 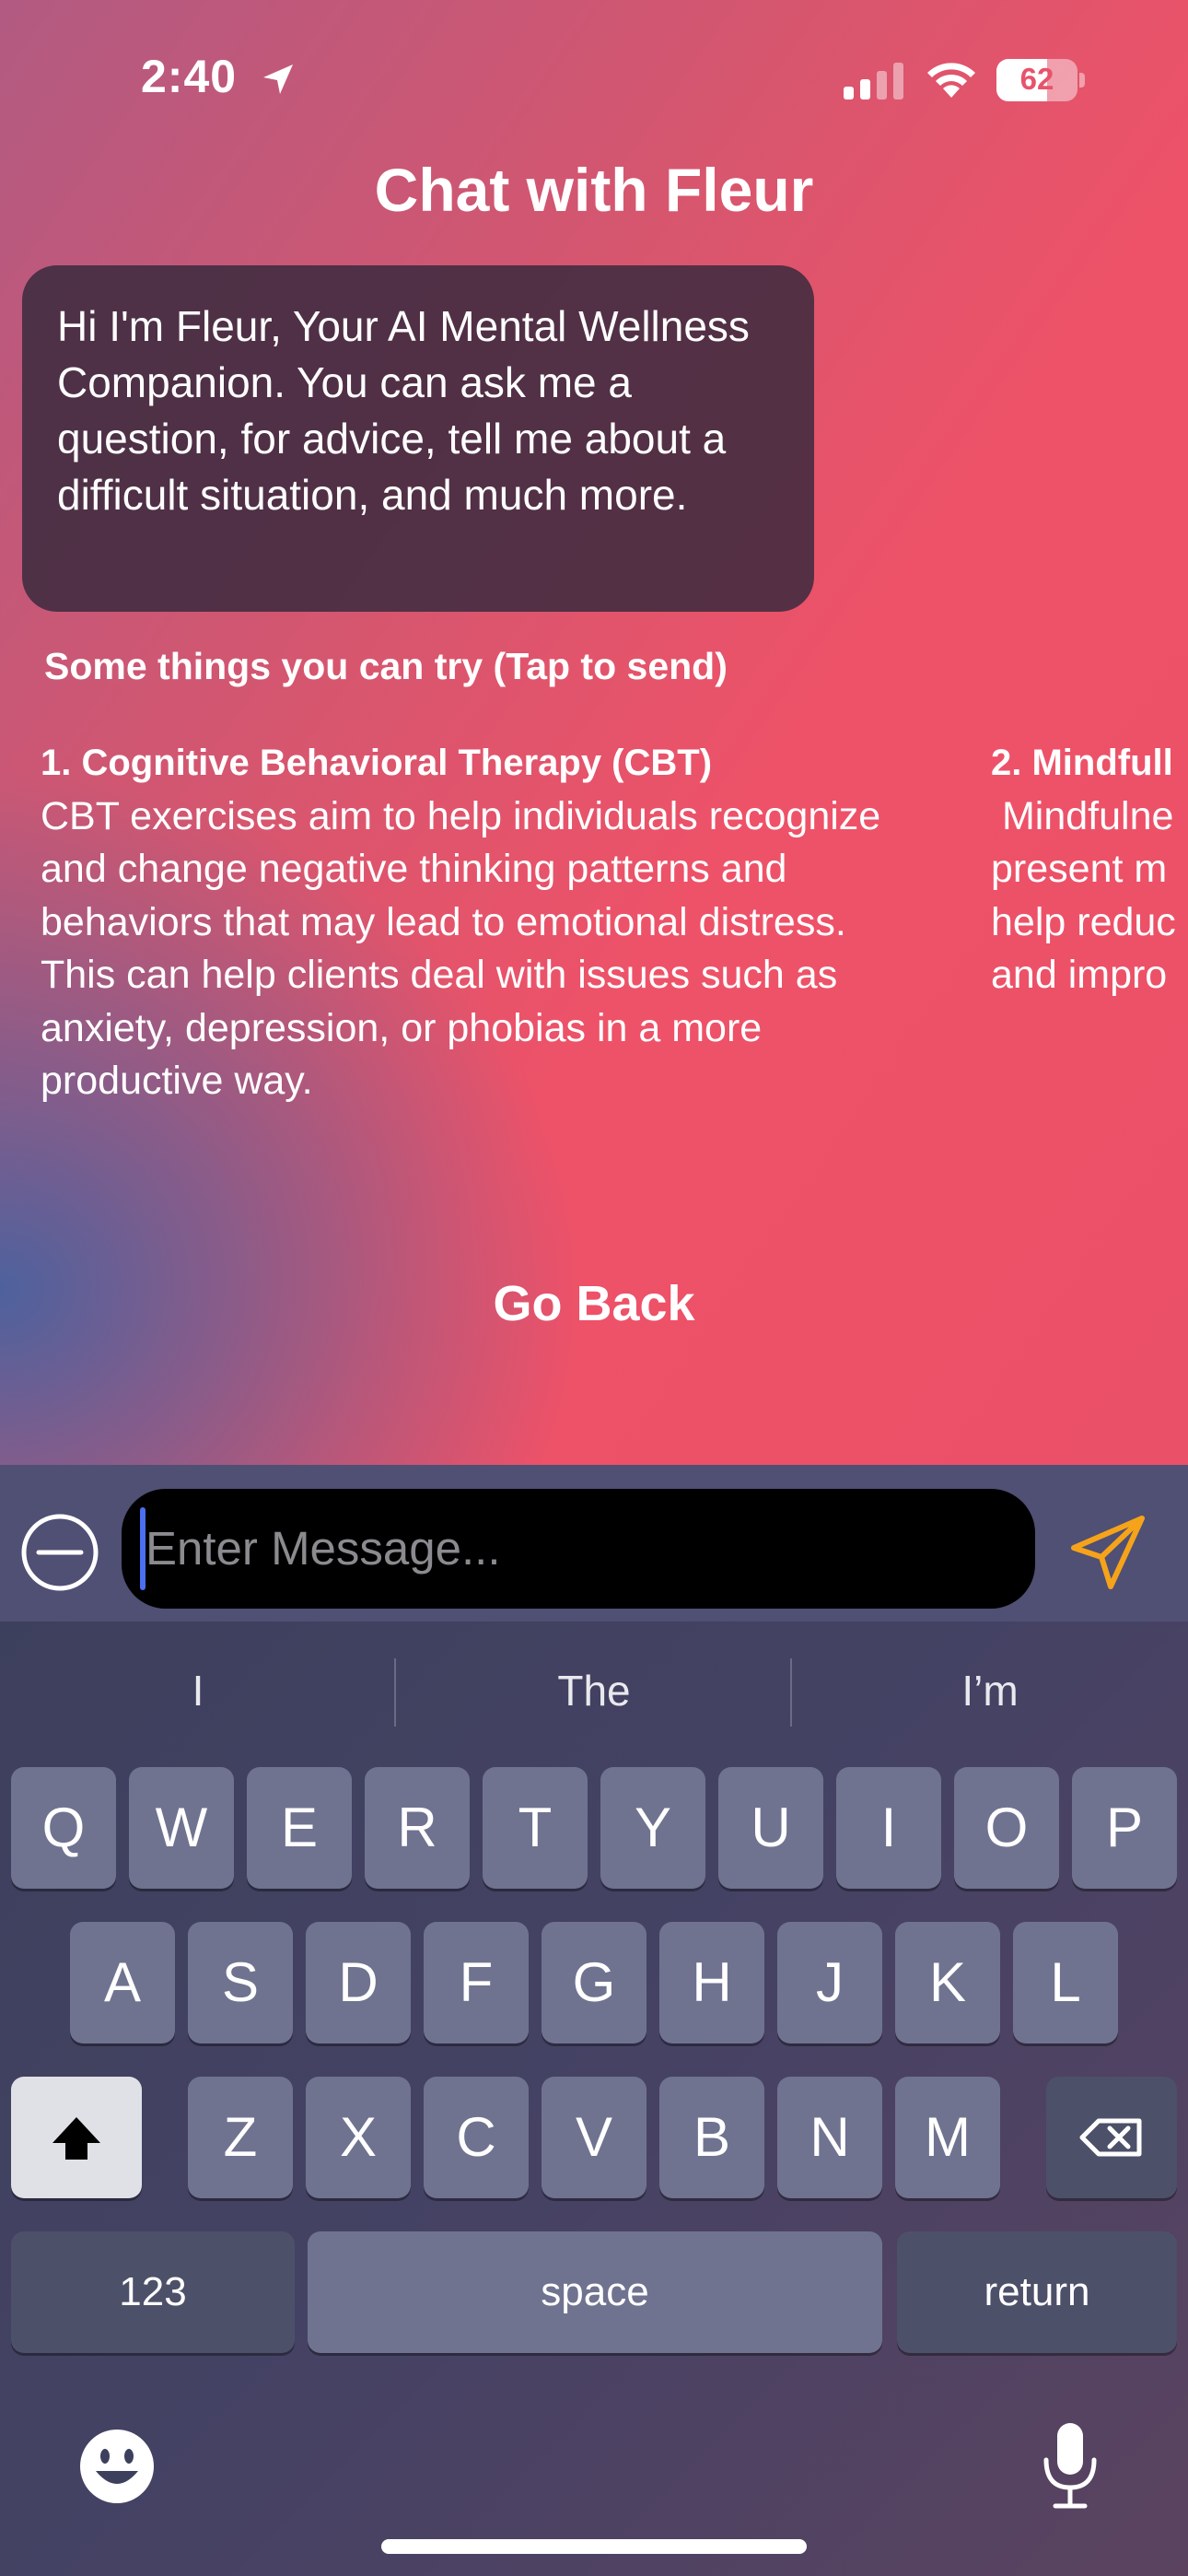 I want to click on numbers-key: 123, so click(x=153, y=2292).